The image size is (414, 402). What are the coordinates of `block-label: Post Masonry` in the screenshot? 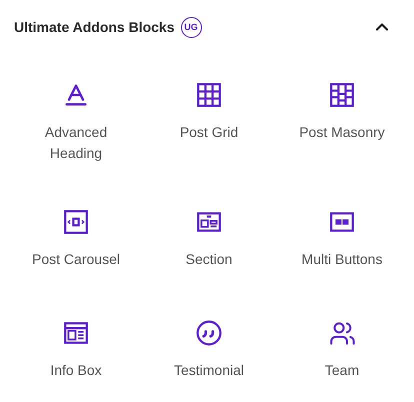 It's located at (342, 132).